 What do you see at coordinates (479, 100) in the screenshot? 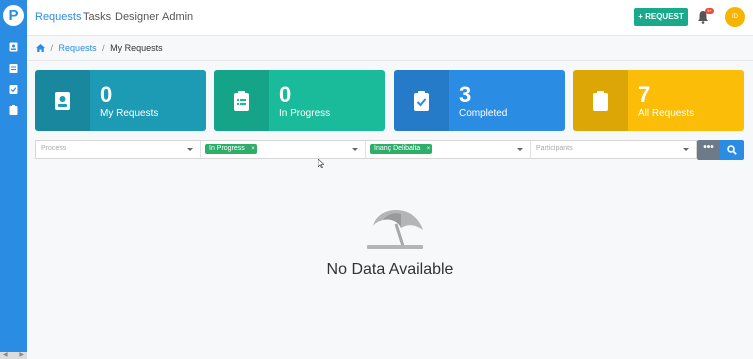
I see `card-completed: 3 Completed` at bounding box center [479, 100].